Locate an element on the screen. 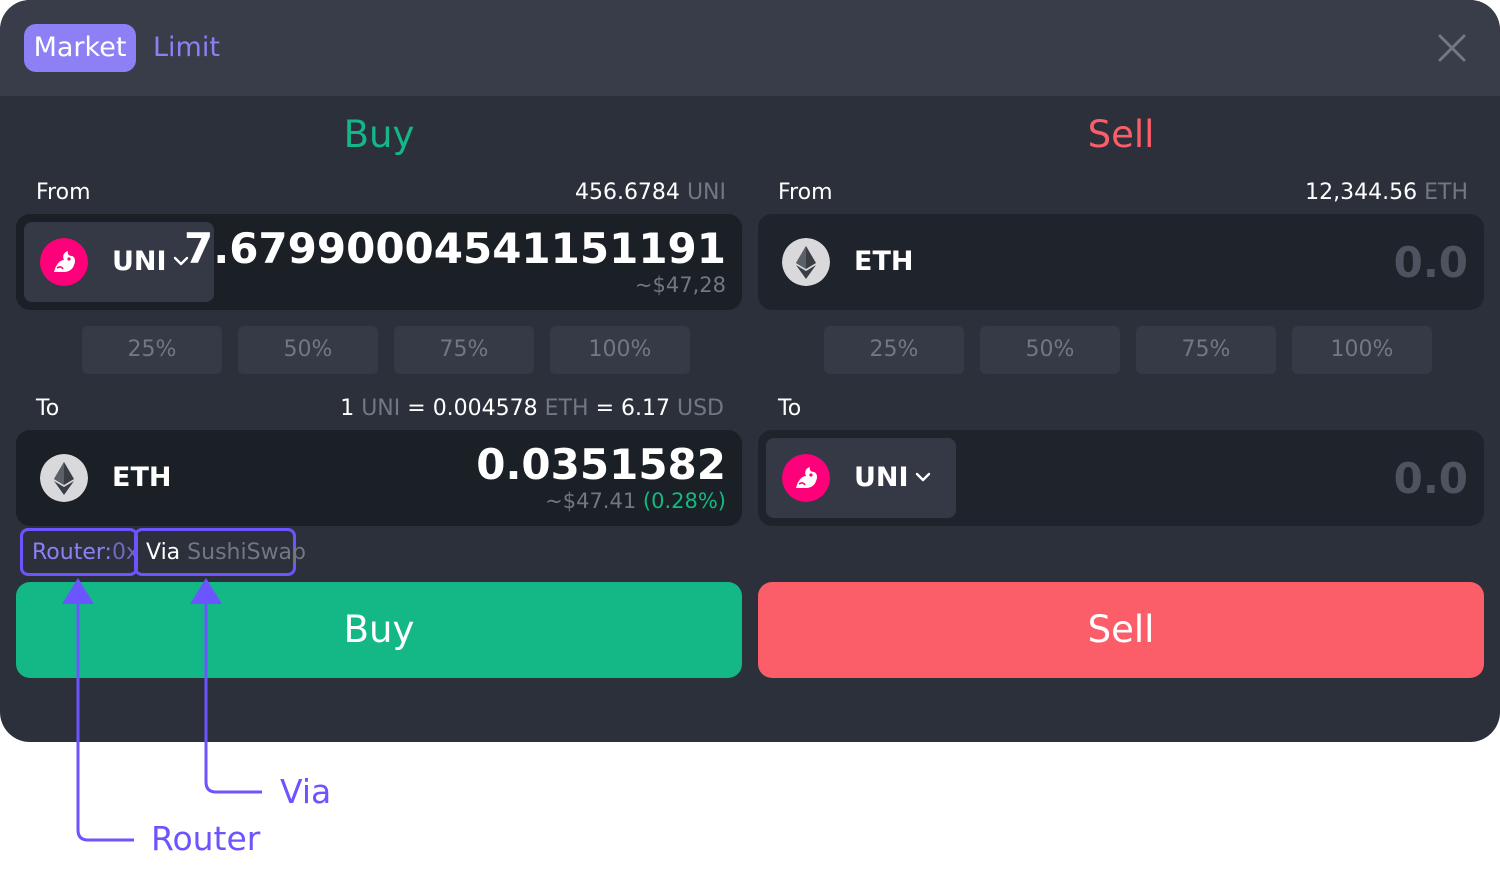  buy-to-token-name: ETH is located at coordinates (142, 477).